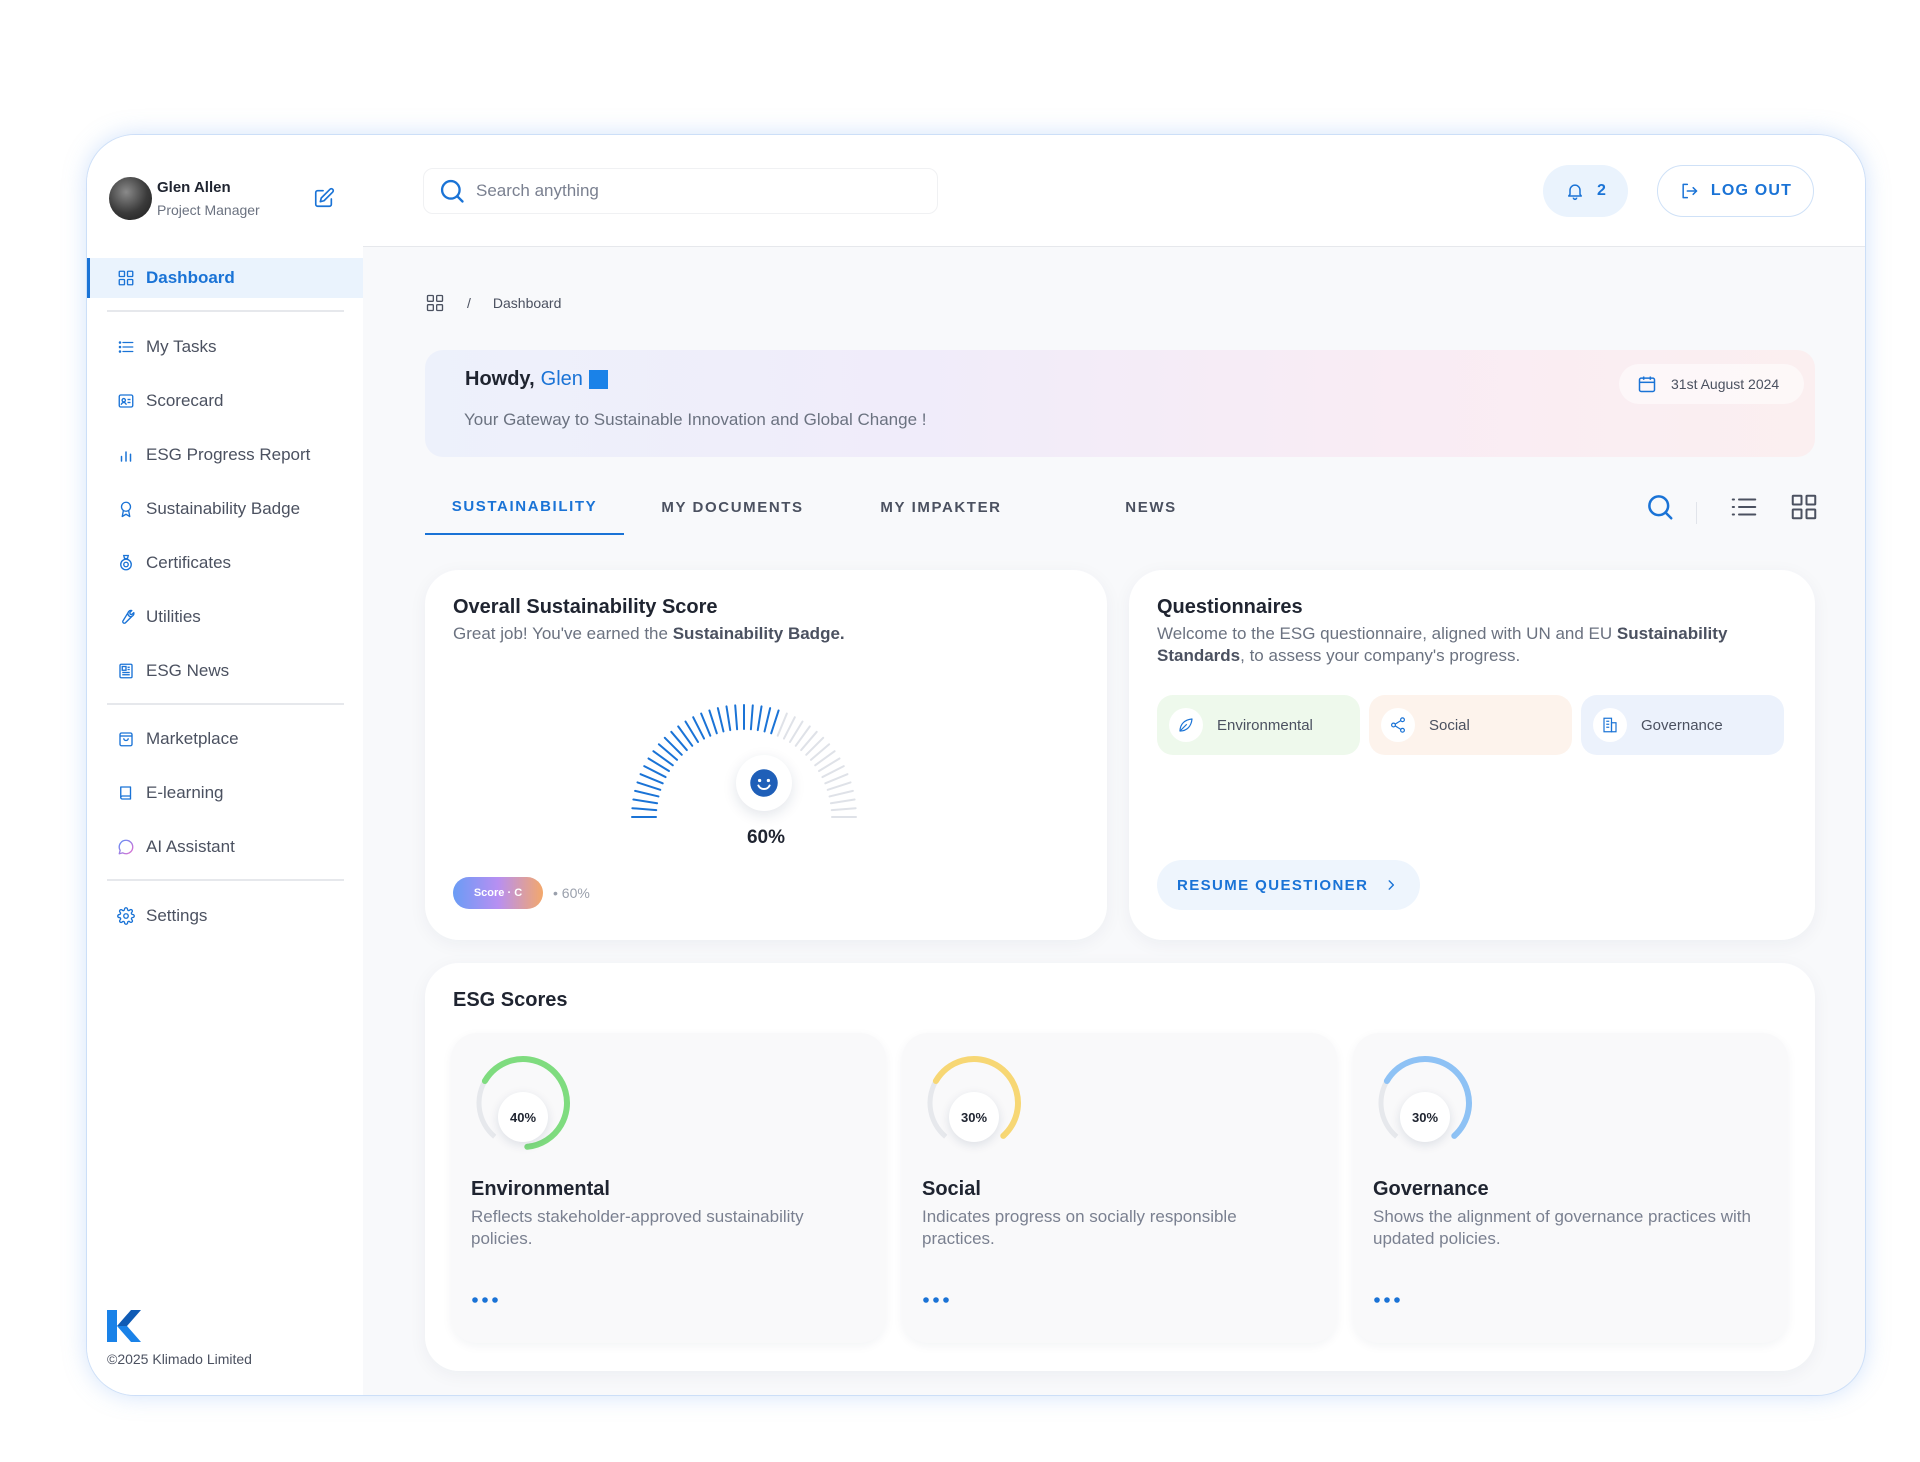 The height and width of the screenshot is (1462, 1920). What do you see at coordinates (732, 507) in the screenshot?
I see `tab-my-documents: MY DOCUMENTS` at bounding box center [732, 507].